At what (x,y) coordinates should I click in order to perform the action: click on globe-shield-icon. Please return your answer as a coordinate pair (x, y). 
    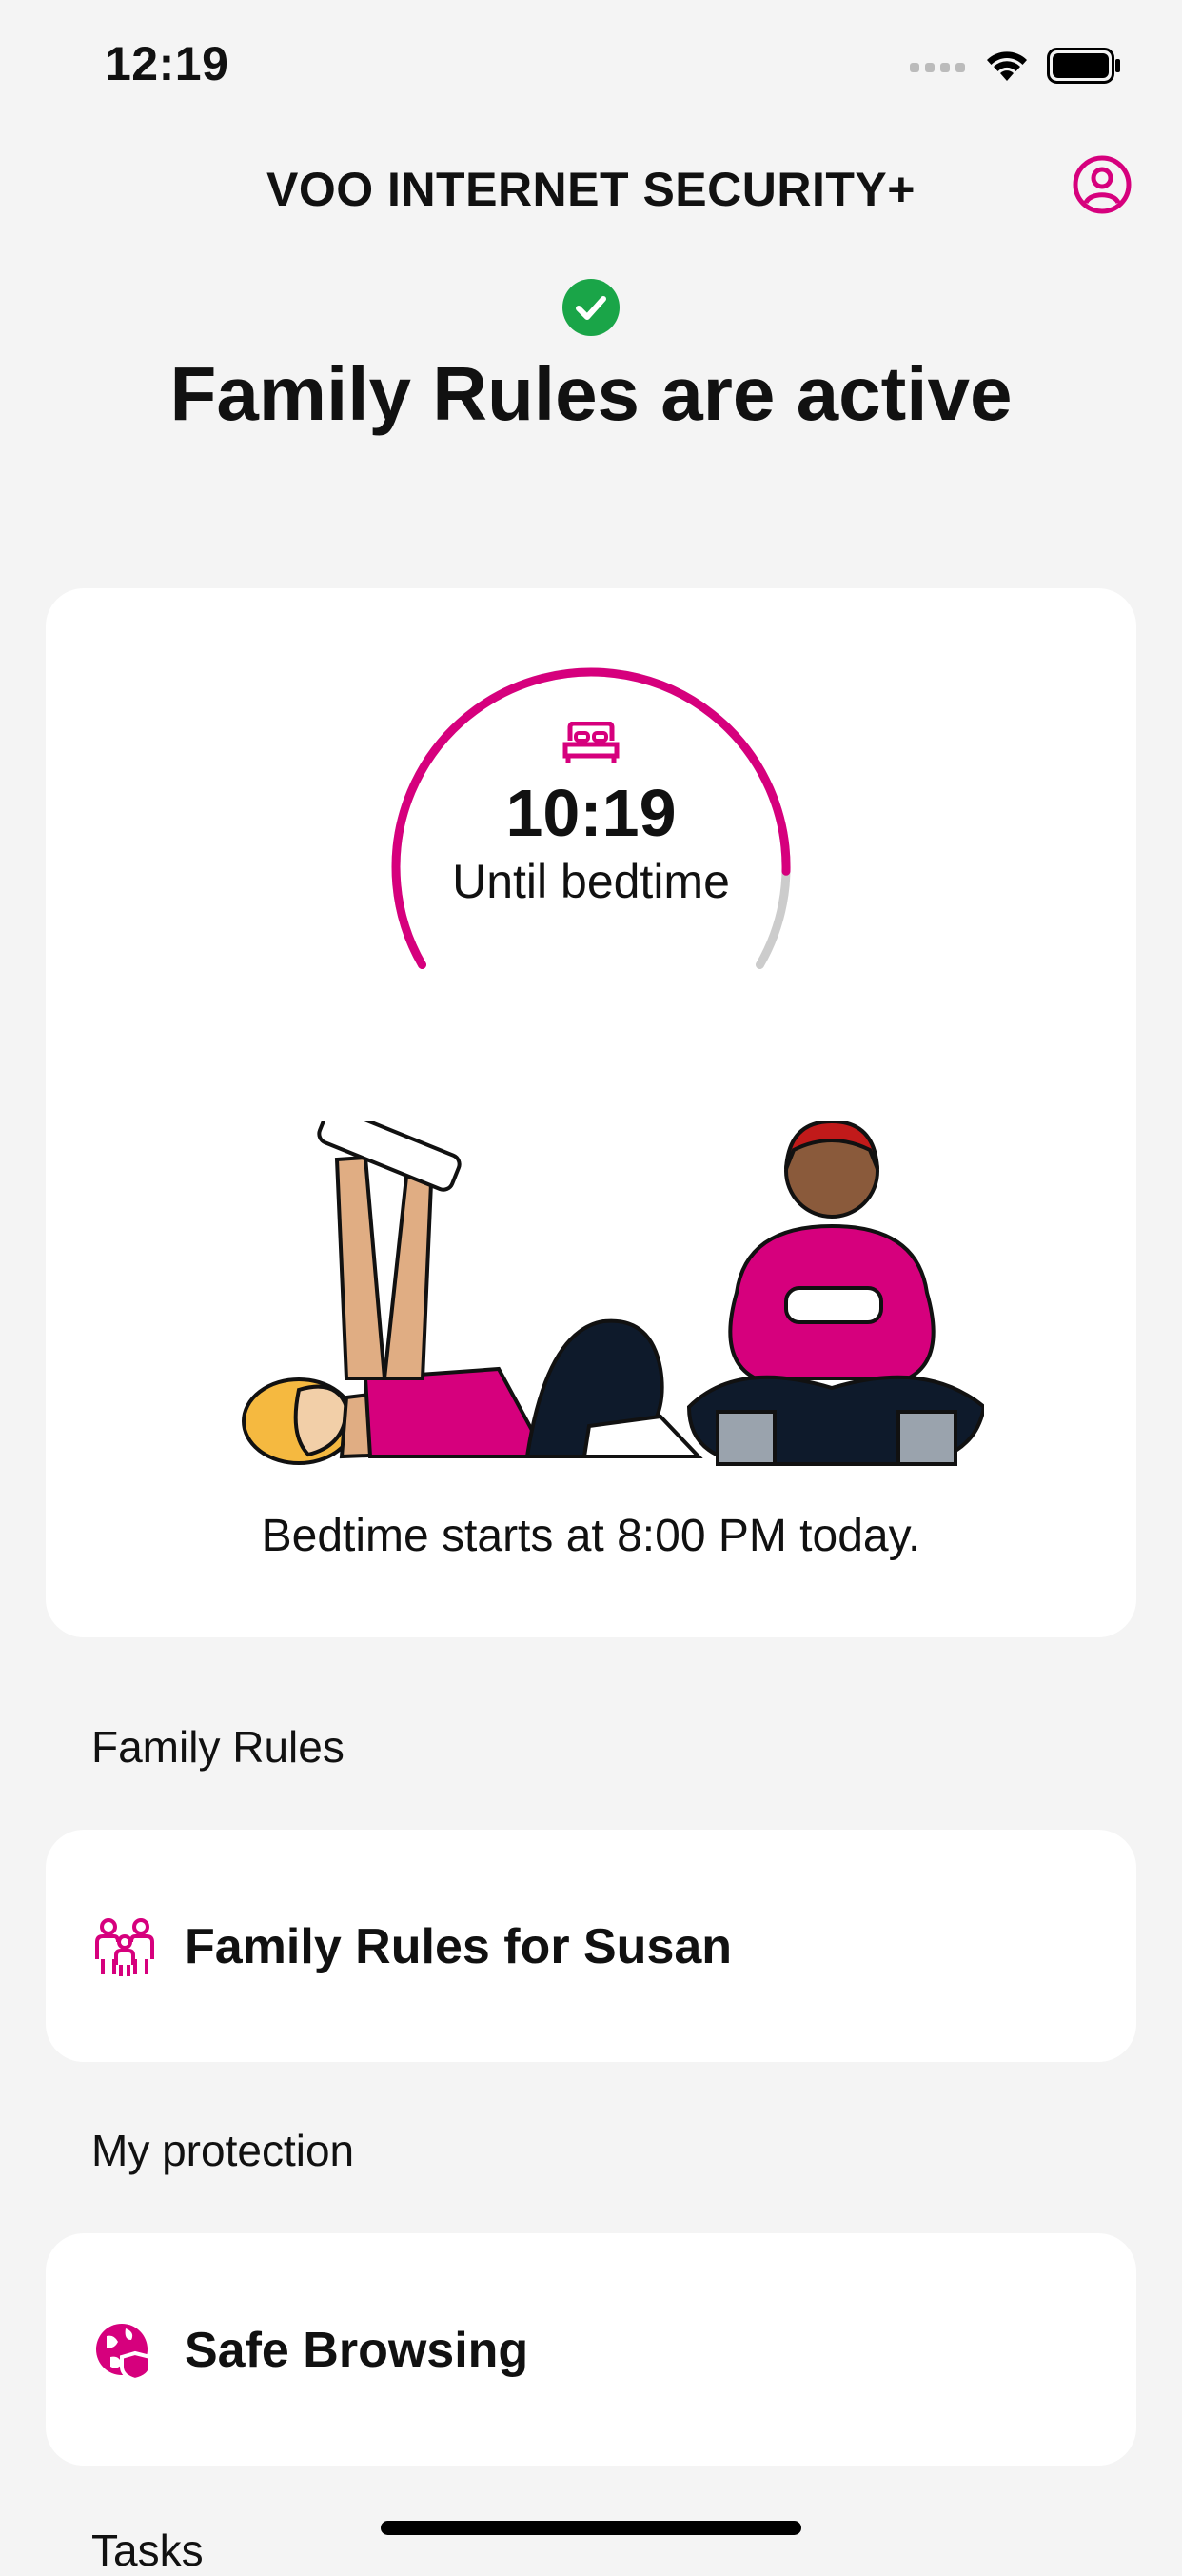
    Looking at the image, I should click on (124, 2353).